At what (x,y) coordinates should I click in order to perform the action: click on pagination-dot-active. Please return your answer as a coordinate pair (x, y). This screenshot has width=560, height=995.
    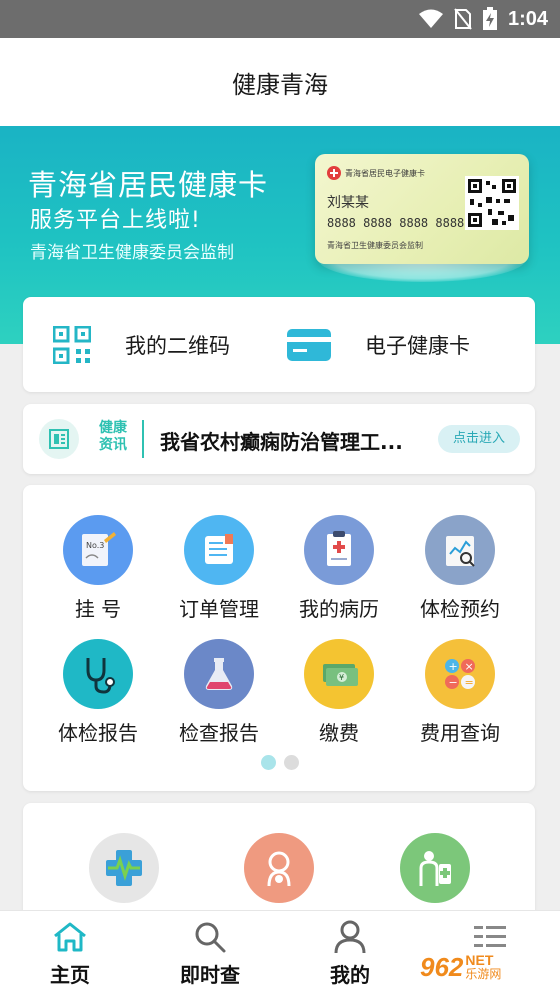
    Looking at the image, I should click on (268, 762).